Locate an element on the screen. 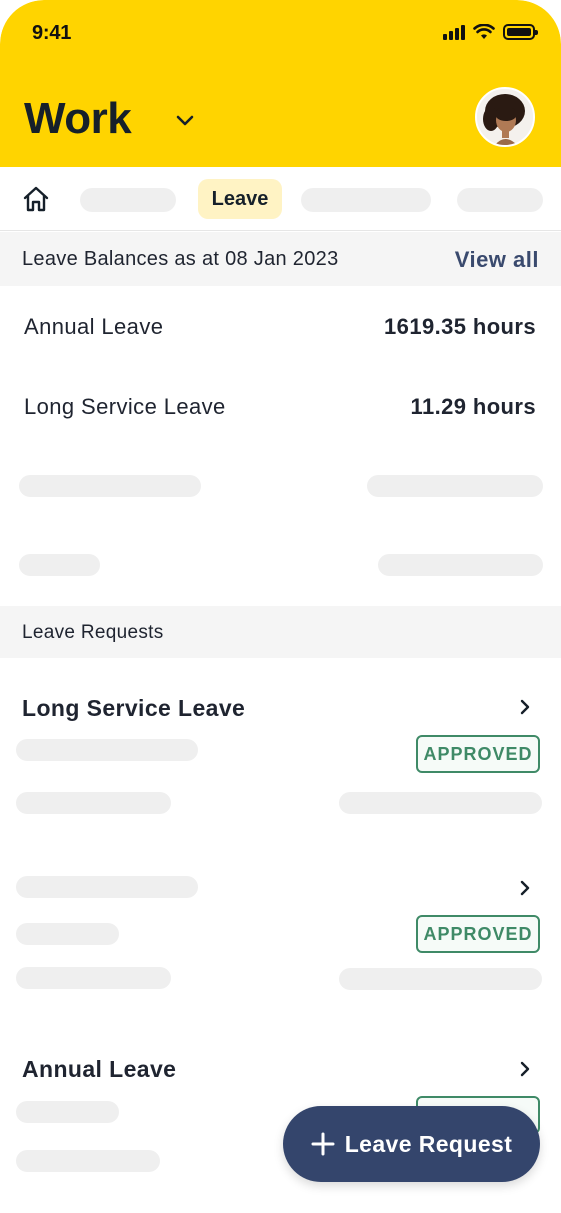 Image resolution: width=561 pixels, height=1213 pixels. tab-home is located at coordinates (36, 199).